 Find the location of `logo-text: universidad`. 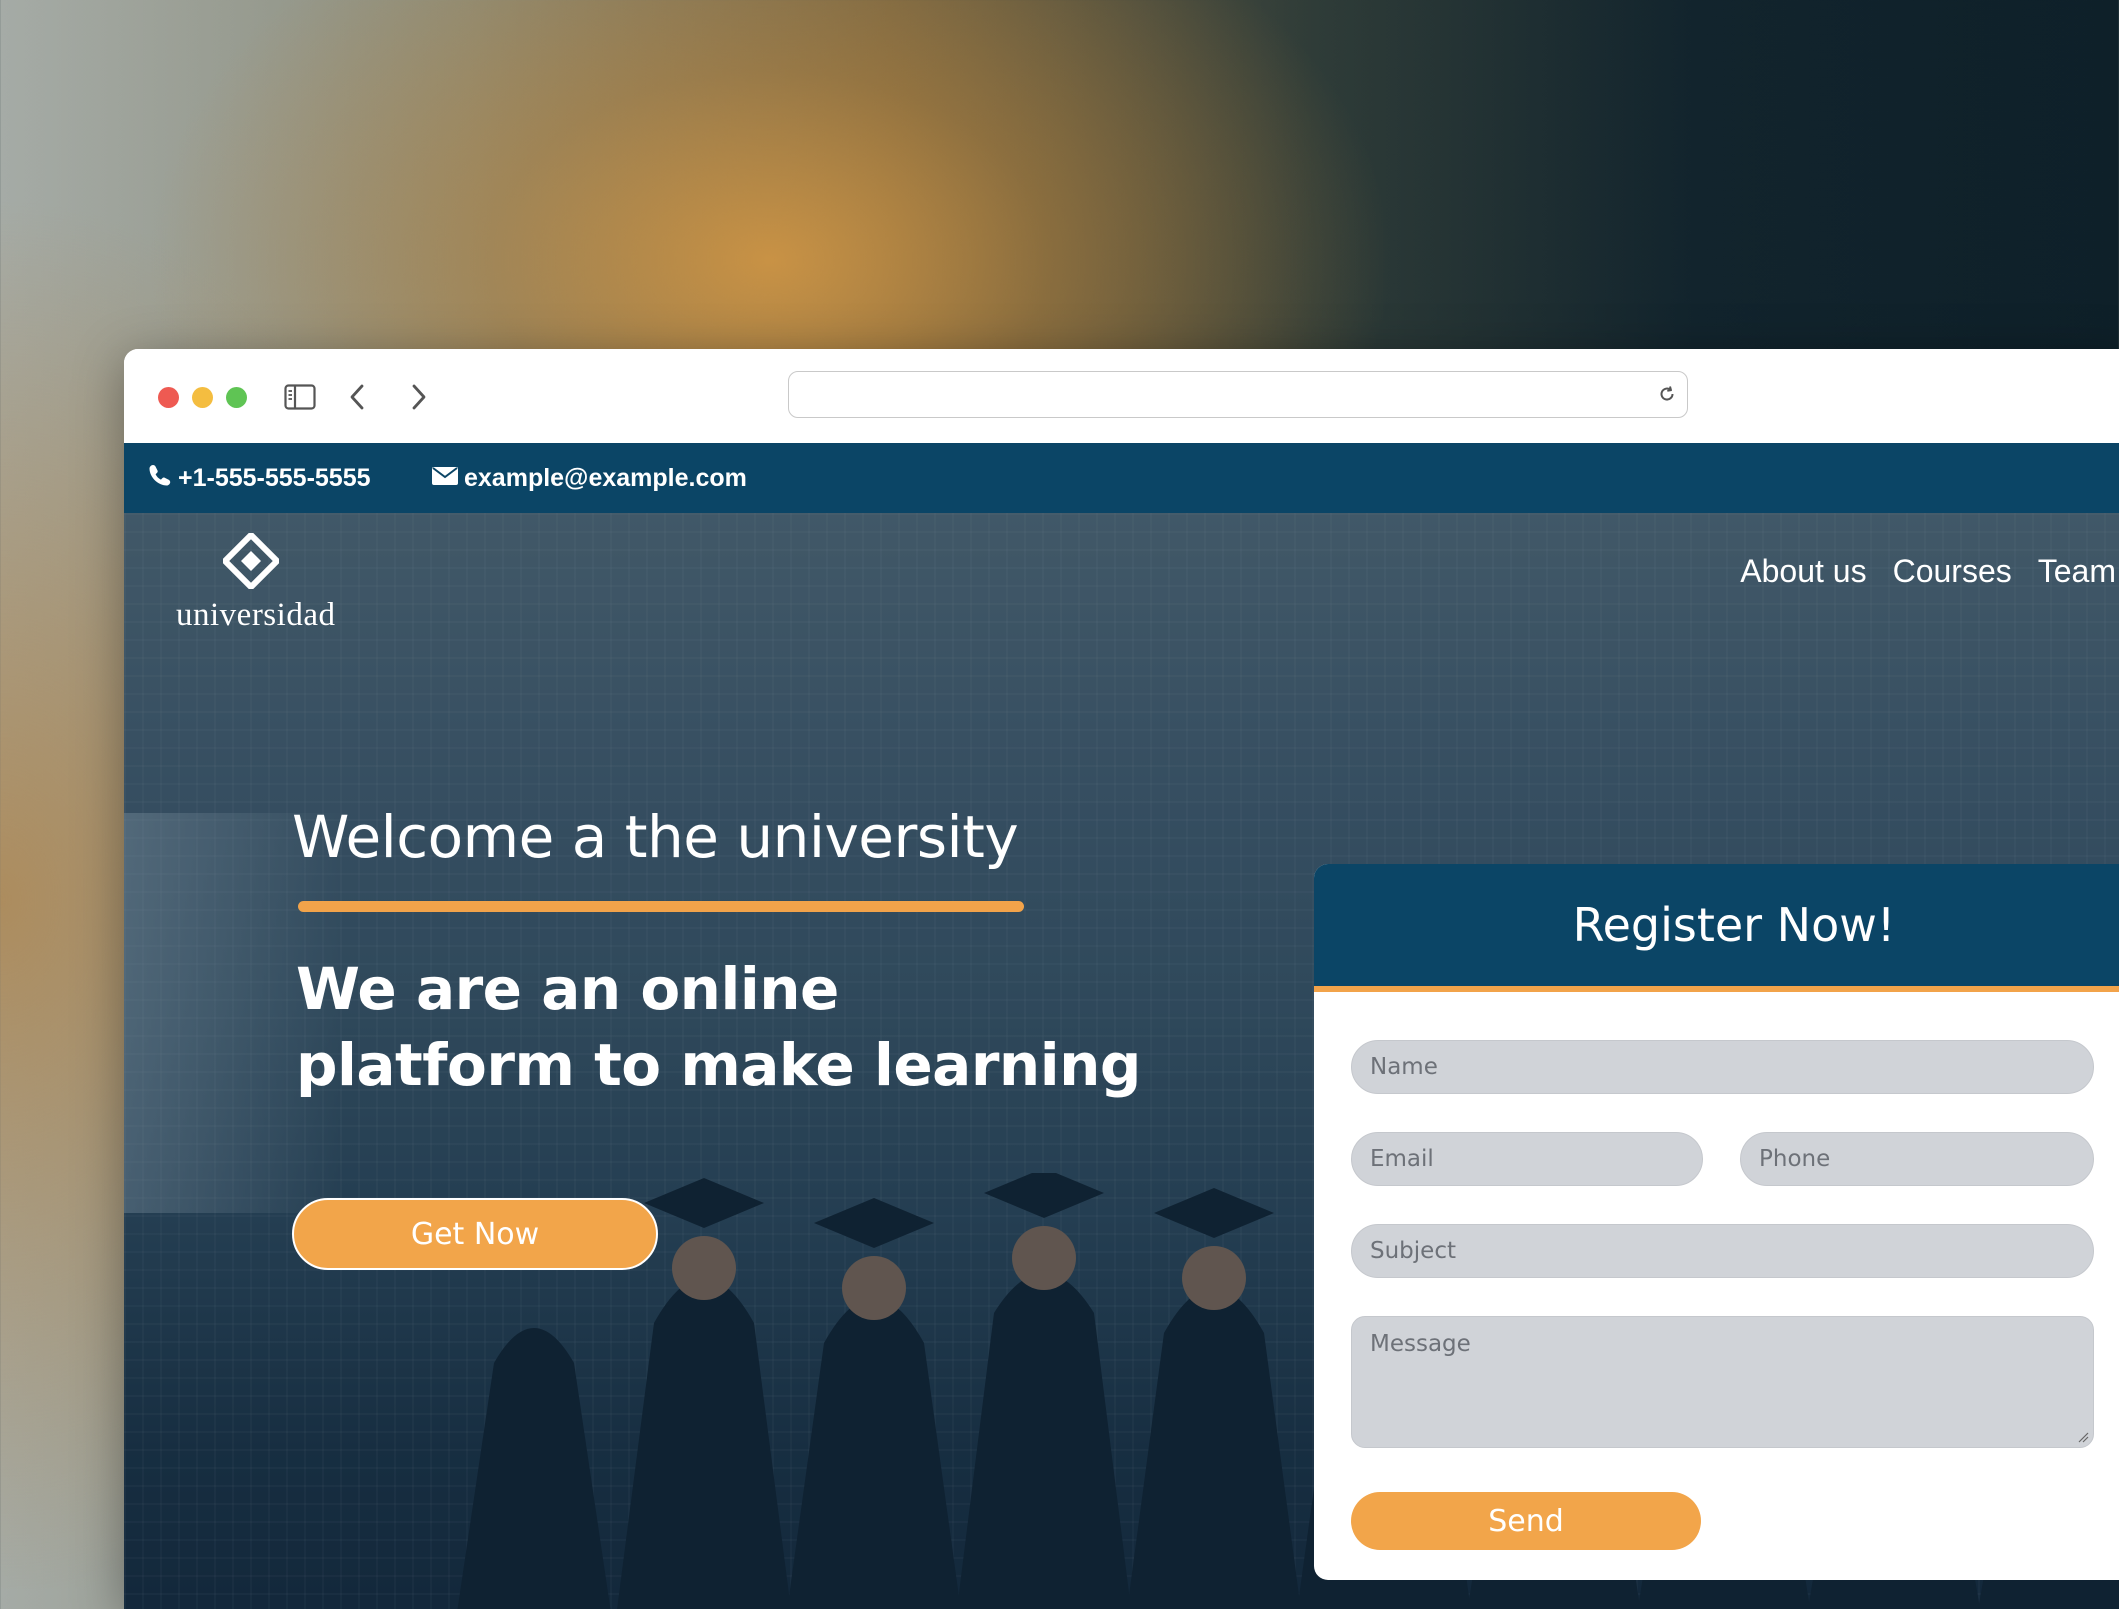

logo-text: universidad is located at coordinates (256, 615).